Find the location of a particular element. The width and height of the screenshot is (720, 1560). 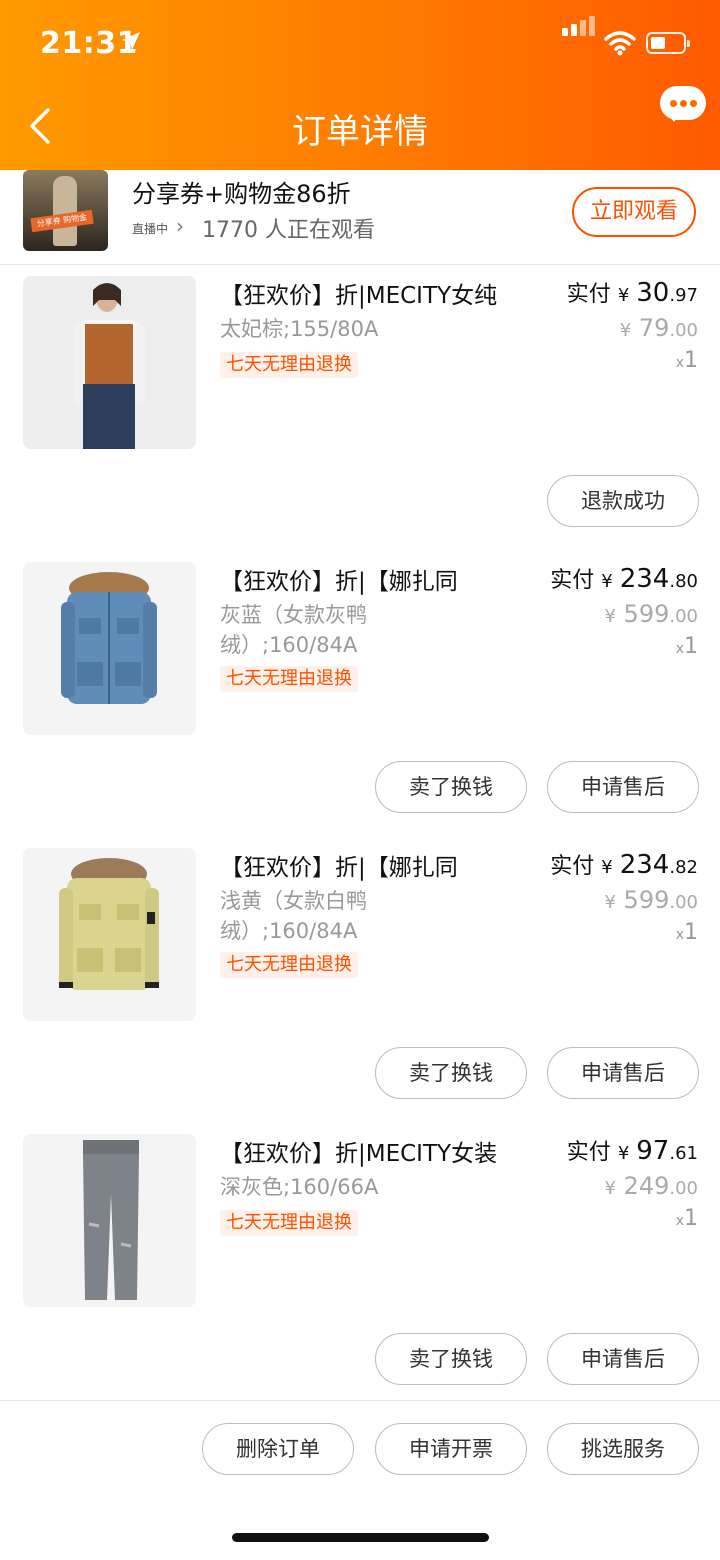

product-sku: 深灰色;160/66A is located at coordinates (299, 1187).